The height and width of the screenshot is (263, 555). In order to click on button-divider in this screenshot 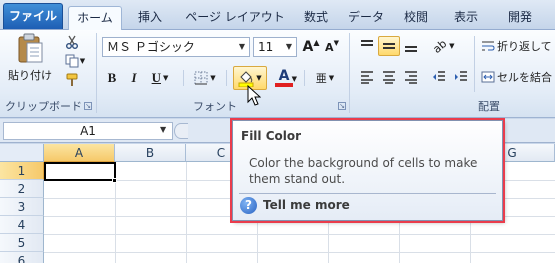, I will do `click(183, 78)`.